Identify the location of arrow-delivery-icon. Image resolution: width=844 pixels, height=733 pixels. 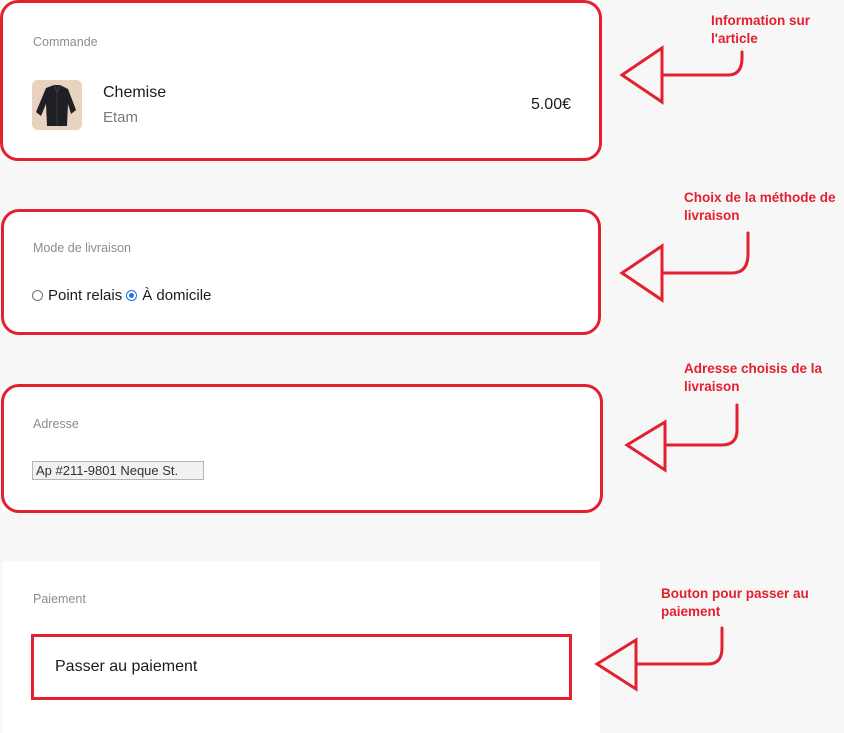
(684, 267).